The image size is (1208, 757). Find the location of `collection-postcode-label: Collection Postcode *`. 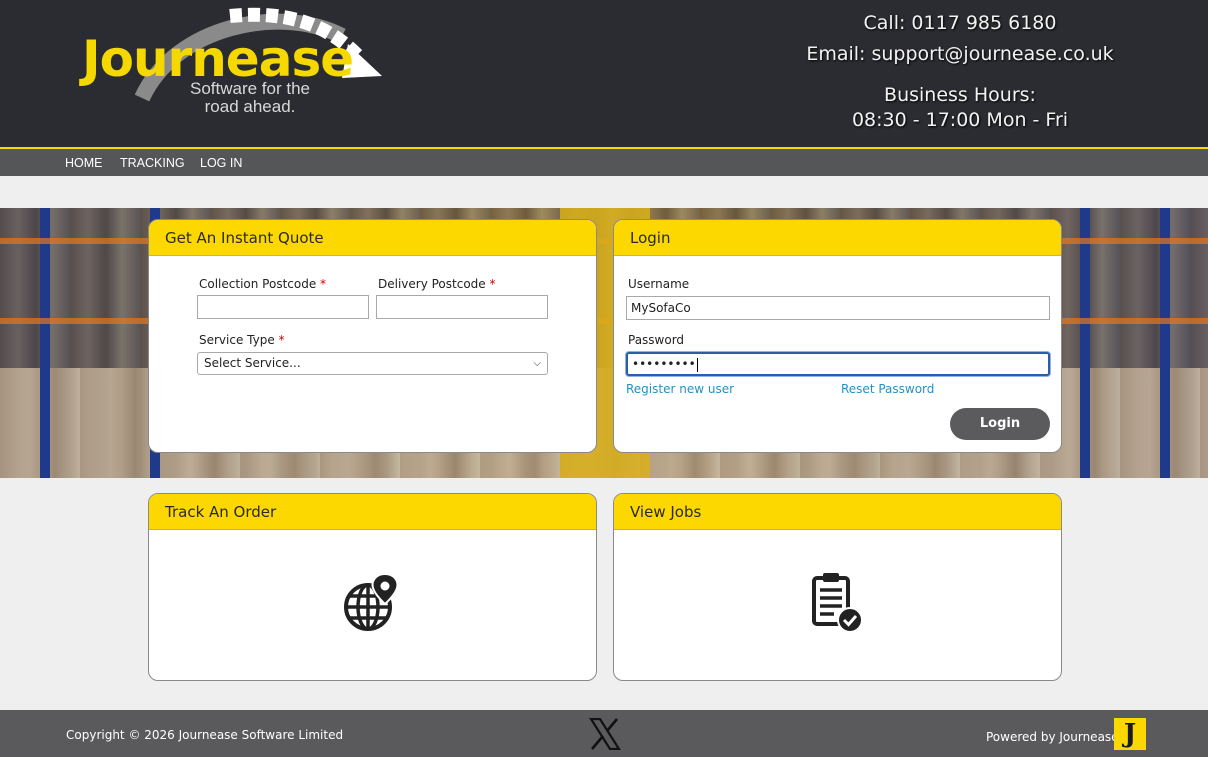

collection-postcode-label: Collection Postcode * is located at coordinates (263, 284).